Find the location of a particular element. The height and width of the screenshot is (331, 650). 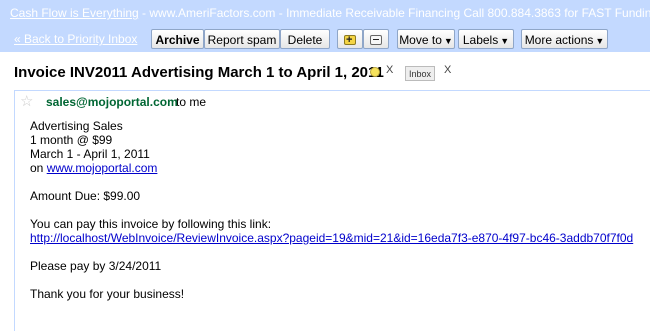

website-link: www.mojoportal.com is located at coordinates (102, 168).